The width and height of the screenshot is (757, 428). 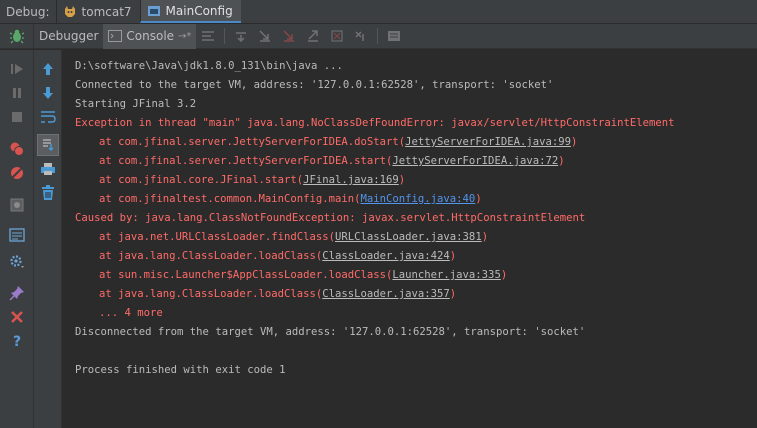 I want to click on source-link: ClassLoader.java:357, so click(x=386, y=294).